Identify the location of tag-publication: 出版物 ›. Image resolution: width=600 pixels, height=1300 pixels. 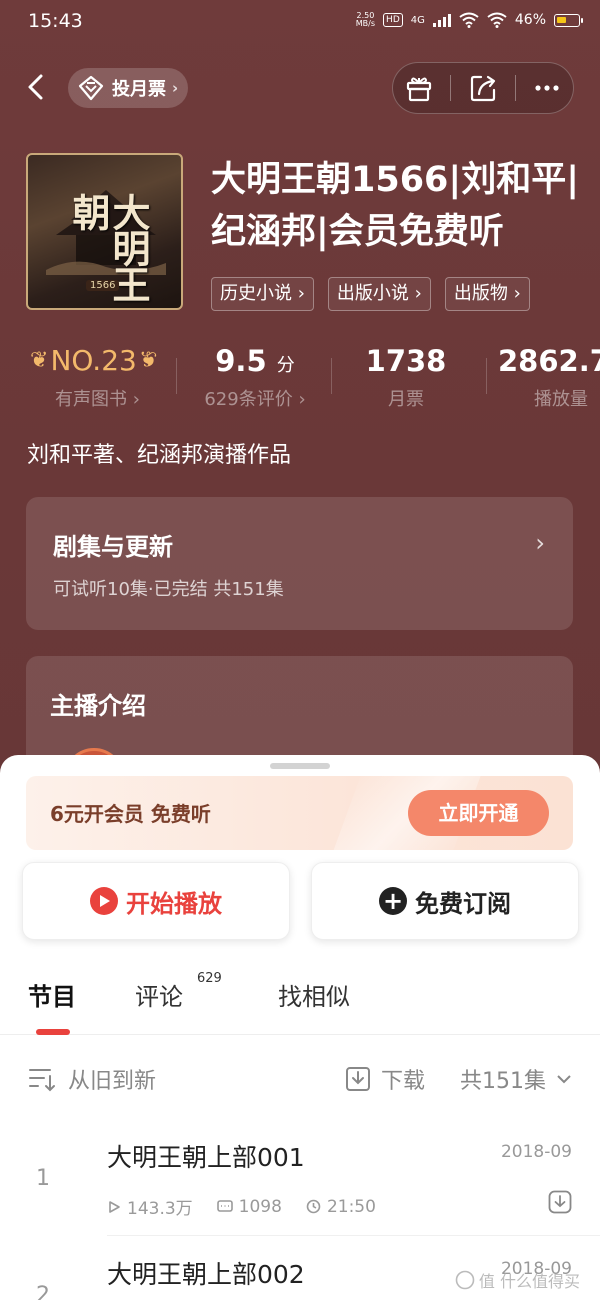
(487, 294).